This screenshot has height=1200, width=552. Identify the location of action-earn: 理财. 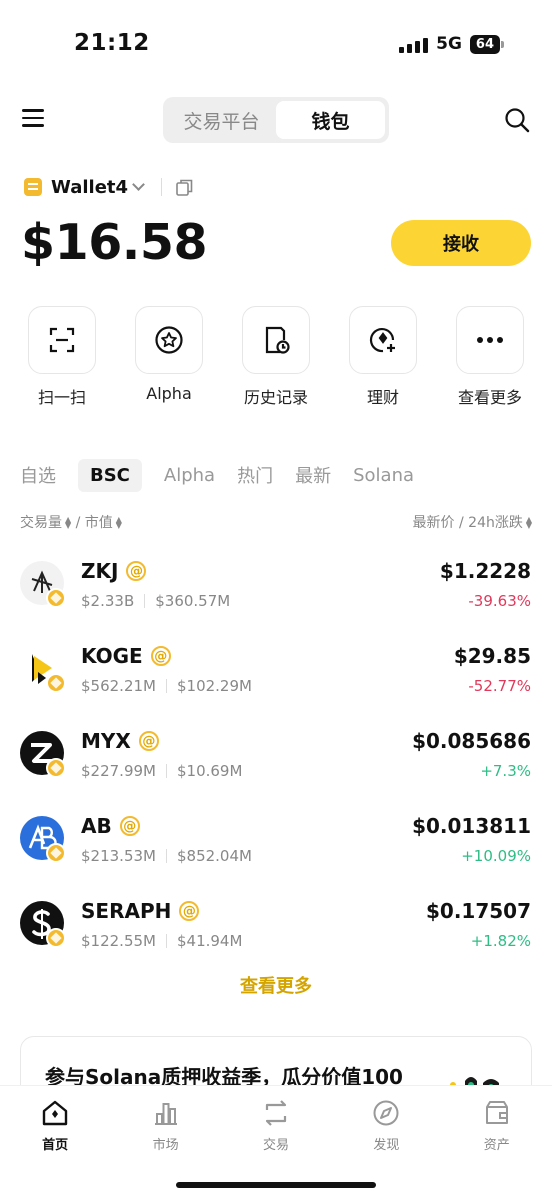
(383, 357).